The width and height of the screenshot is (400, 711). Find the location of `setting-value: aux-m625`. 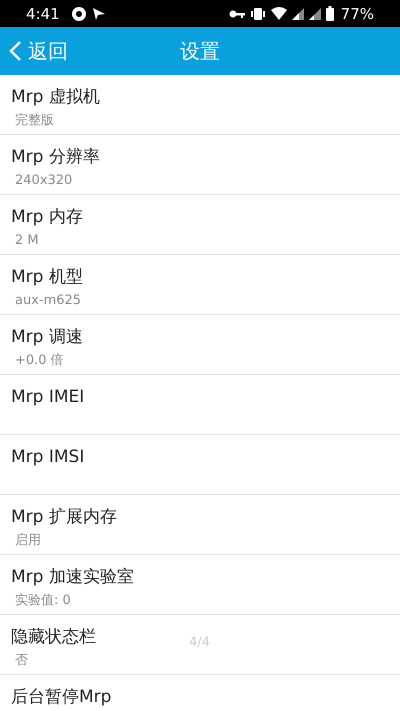

setting-value: aux-m625 is located at coordinates (48, 301).